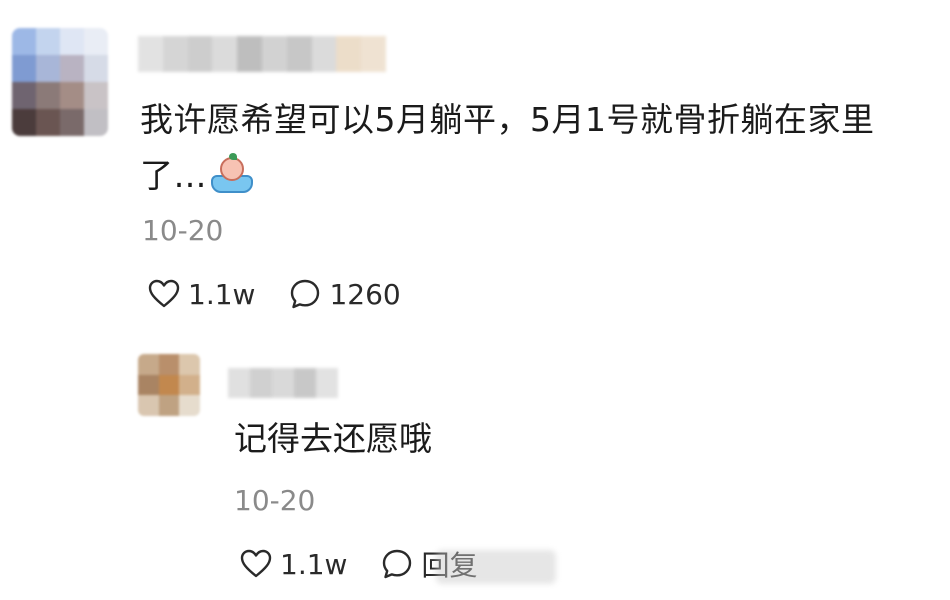 Image resolution: width=950 pixels, height=600 pixels. I want to click on reply-like-count: 1.1w, so click(314, 564).